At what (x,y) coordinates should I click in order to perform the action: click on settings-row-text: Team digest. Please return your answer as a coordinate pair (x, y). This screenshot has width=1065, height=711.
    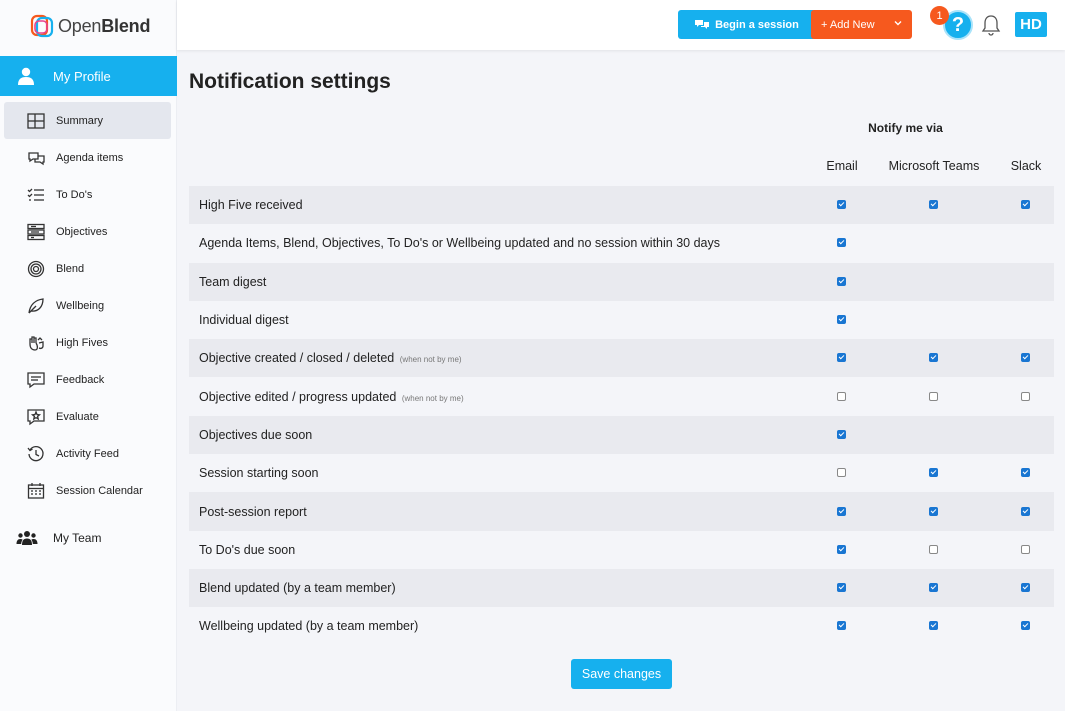
    Looking at the image, I should click on (233, 281).